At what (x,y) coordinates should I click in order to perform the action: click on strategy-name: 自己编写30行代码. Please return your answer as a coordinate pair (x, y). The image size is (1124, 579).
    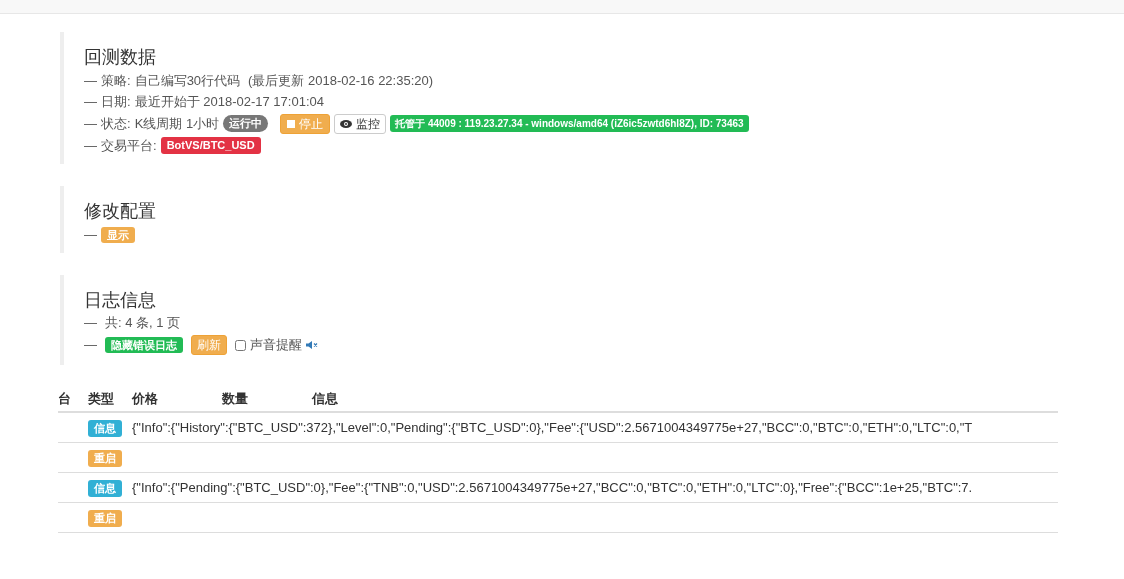
    Looking at the image, I should click on (187, 80).